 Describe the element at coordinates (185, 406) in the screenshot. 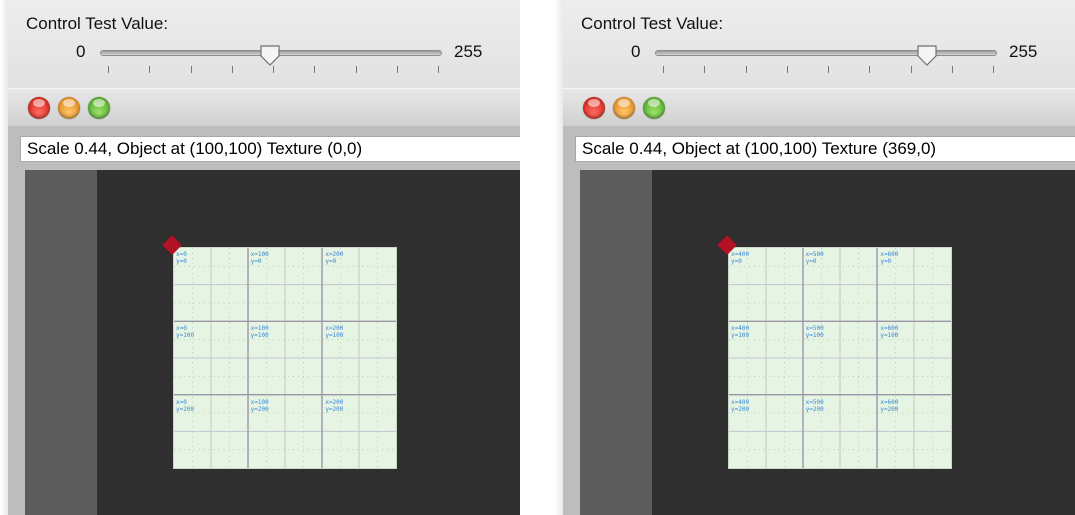

I see `texture-coord-label: x=0 y=200` at that location.